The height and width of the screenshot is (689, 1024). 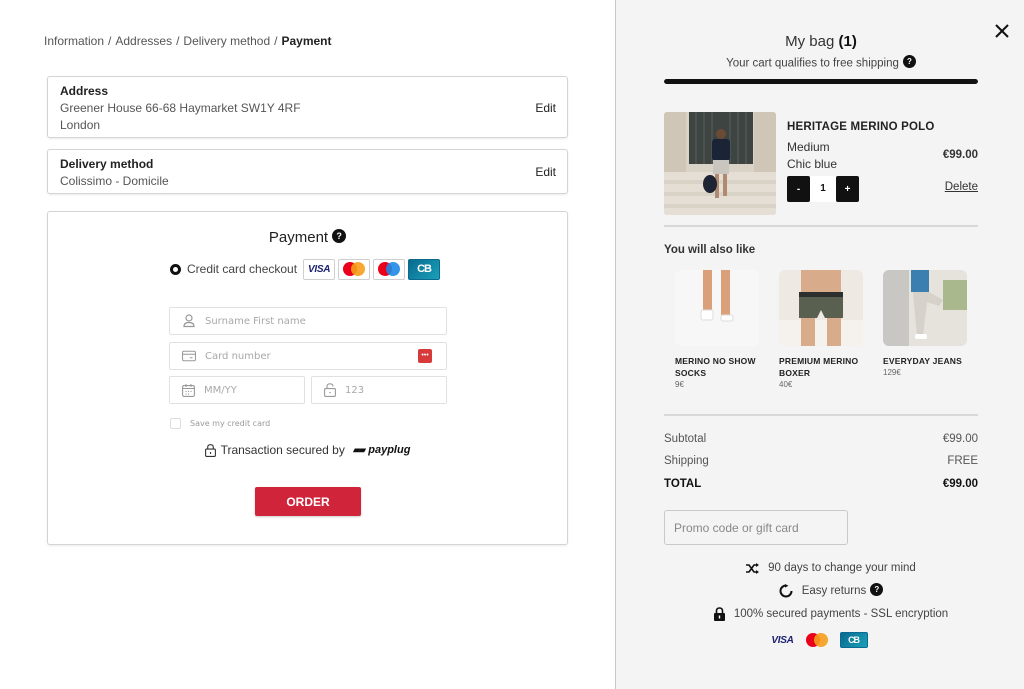 I want to click on visa-text: VISA, so click(x=319, y=269).